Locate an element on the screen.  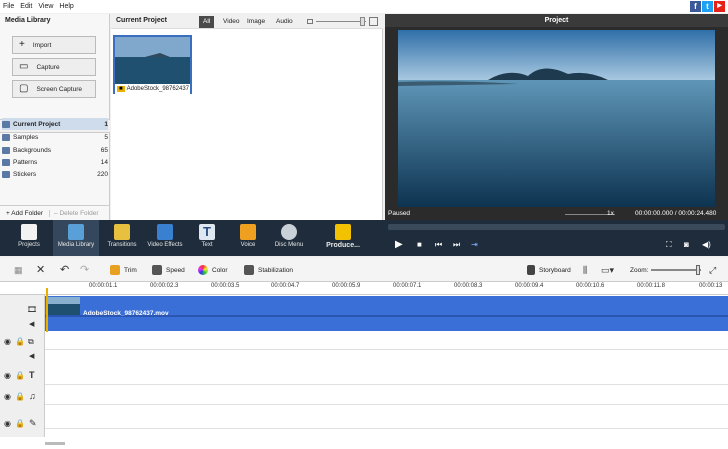
folder-backgrounds: Backgrounds 65 is located at coordinates (55, 150).